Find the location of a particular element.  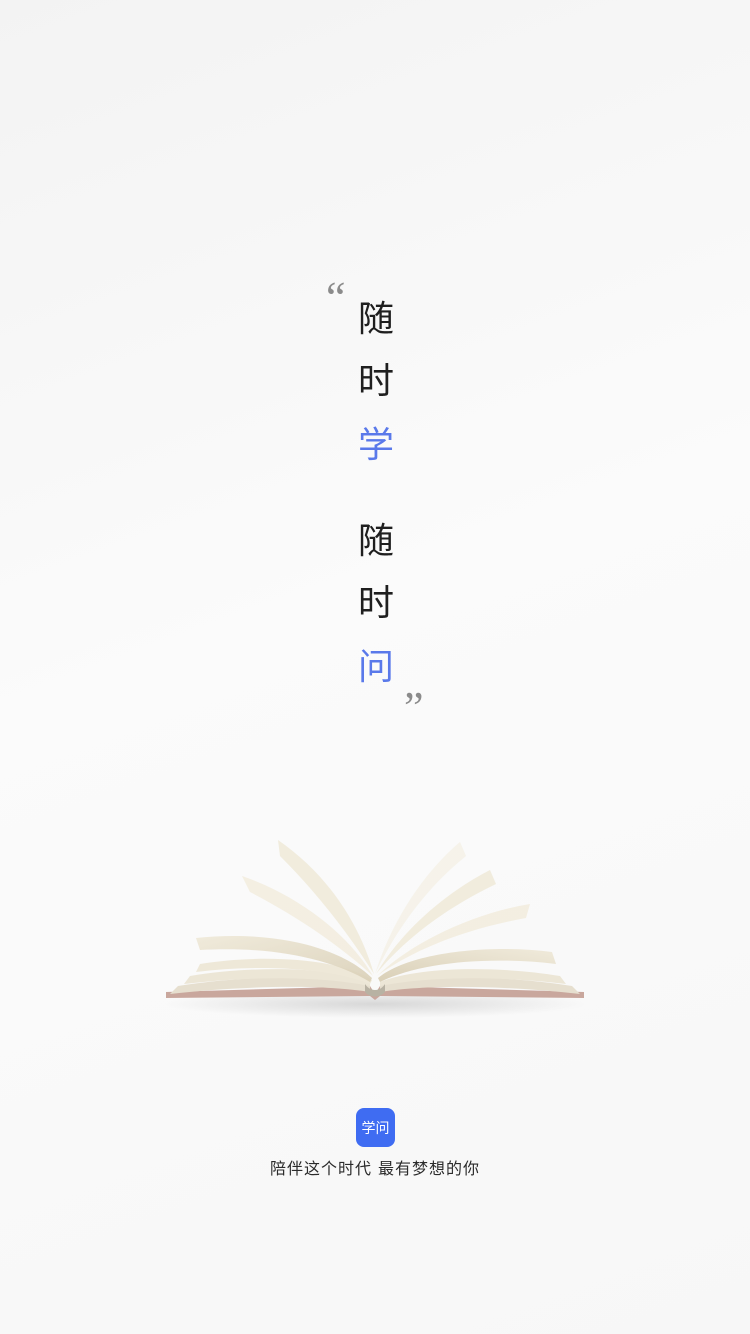

vertical-char-6: 问 is located at coordinates (375, 667).